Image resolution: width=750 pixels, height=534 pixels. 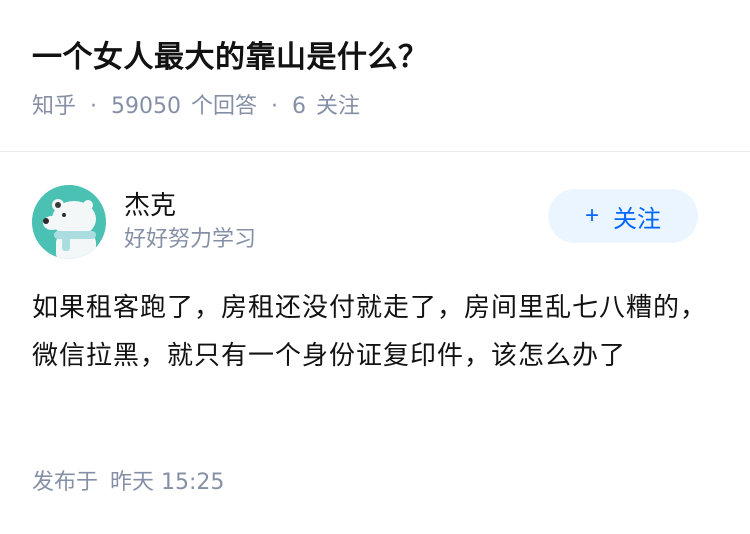 What do you see at coordinates (190, 206) in the screenshot?
I see `author-name: 杰克` at bounding box center [190, 206].